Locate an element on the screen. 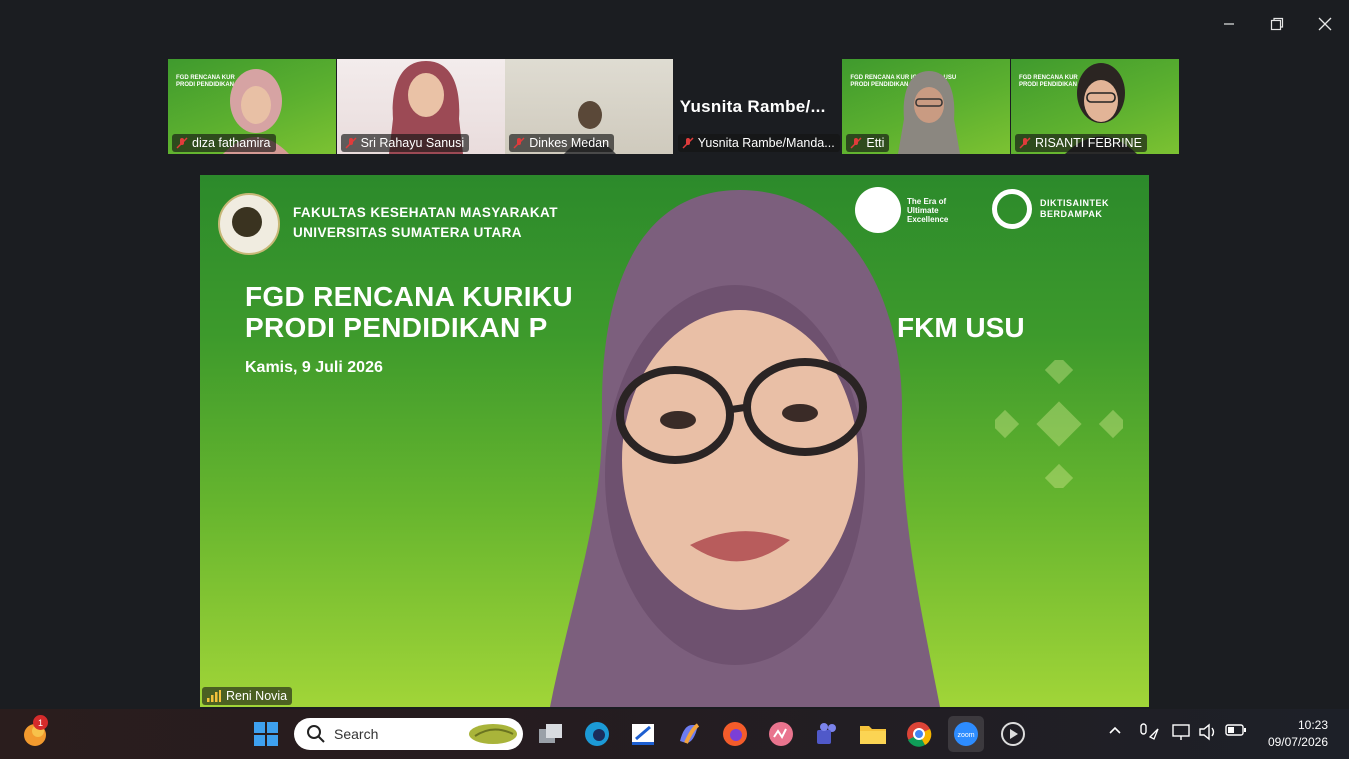  minimize-icon is located at coordinates (1229, 24).